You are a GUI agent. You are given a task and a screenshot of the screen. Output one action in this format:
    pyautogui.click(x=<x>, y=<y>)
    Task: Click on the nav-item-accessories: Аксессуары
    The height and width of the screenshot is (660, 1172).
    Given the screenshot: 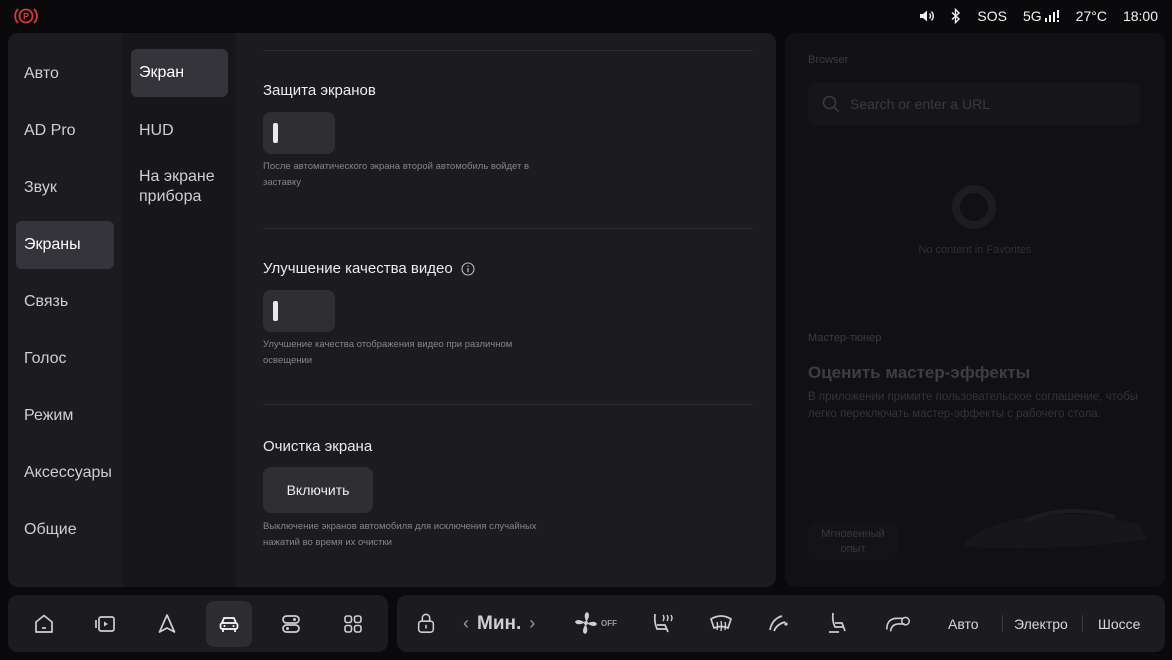 What is the action you would take?
    pyautogui.click(x=65, y=473)
    